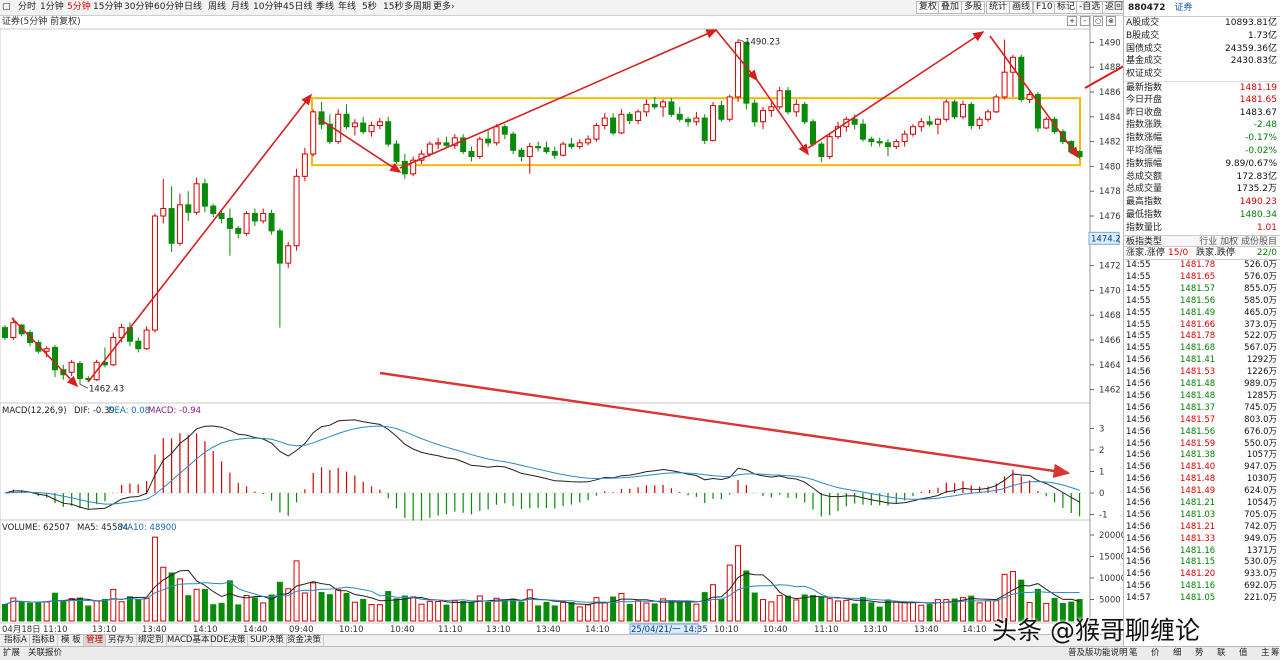  What do you see at coordinates (95, 640) in the screenshot?
I see `indicator-tab-3: 管理` at bounding box center [95, 640].